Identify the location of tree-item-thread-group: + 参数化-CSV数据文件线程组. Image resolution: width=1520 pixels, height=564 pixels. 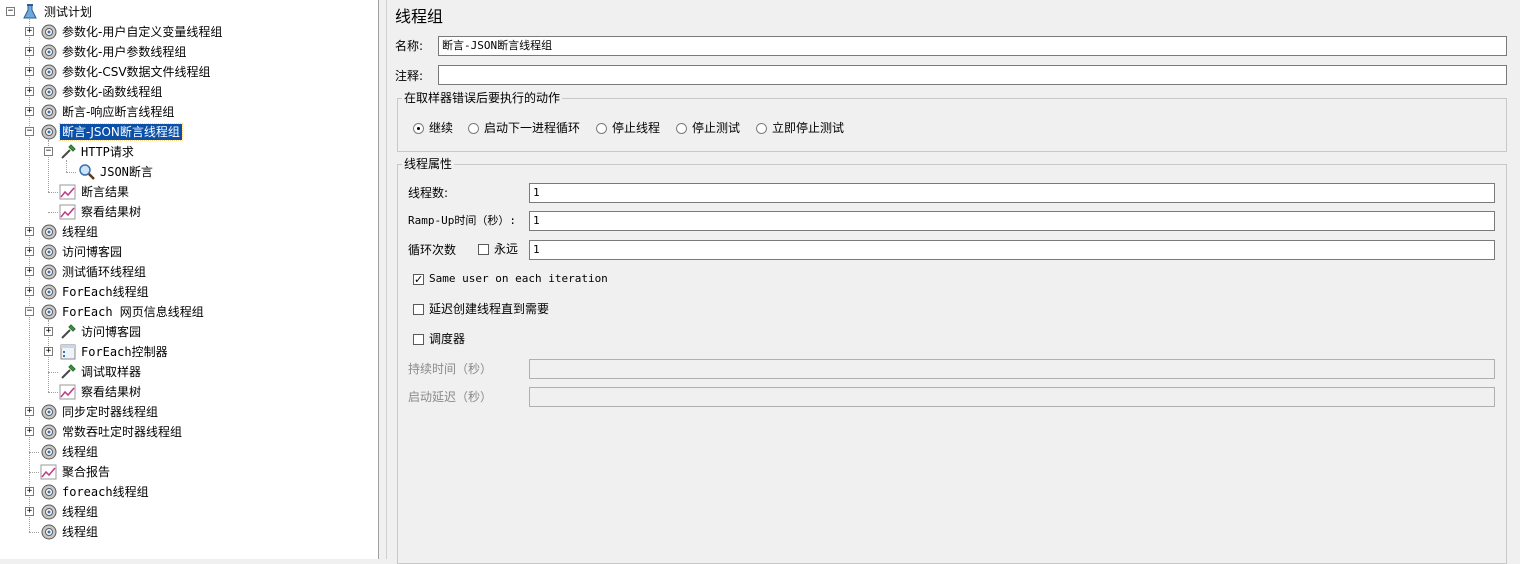
(189, 72).